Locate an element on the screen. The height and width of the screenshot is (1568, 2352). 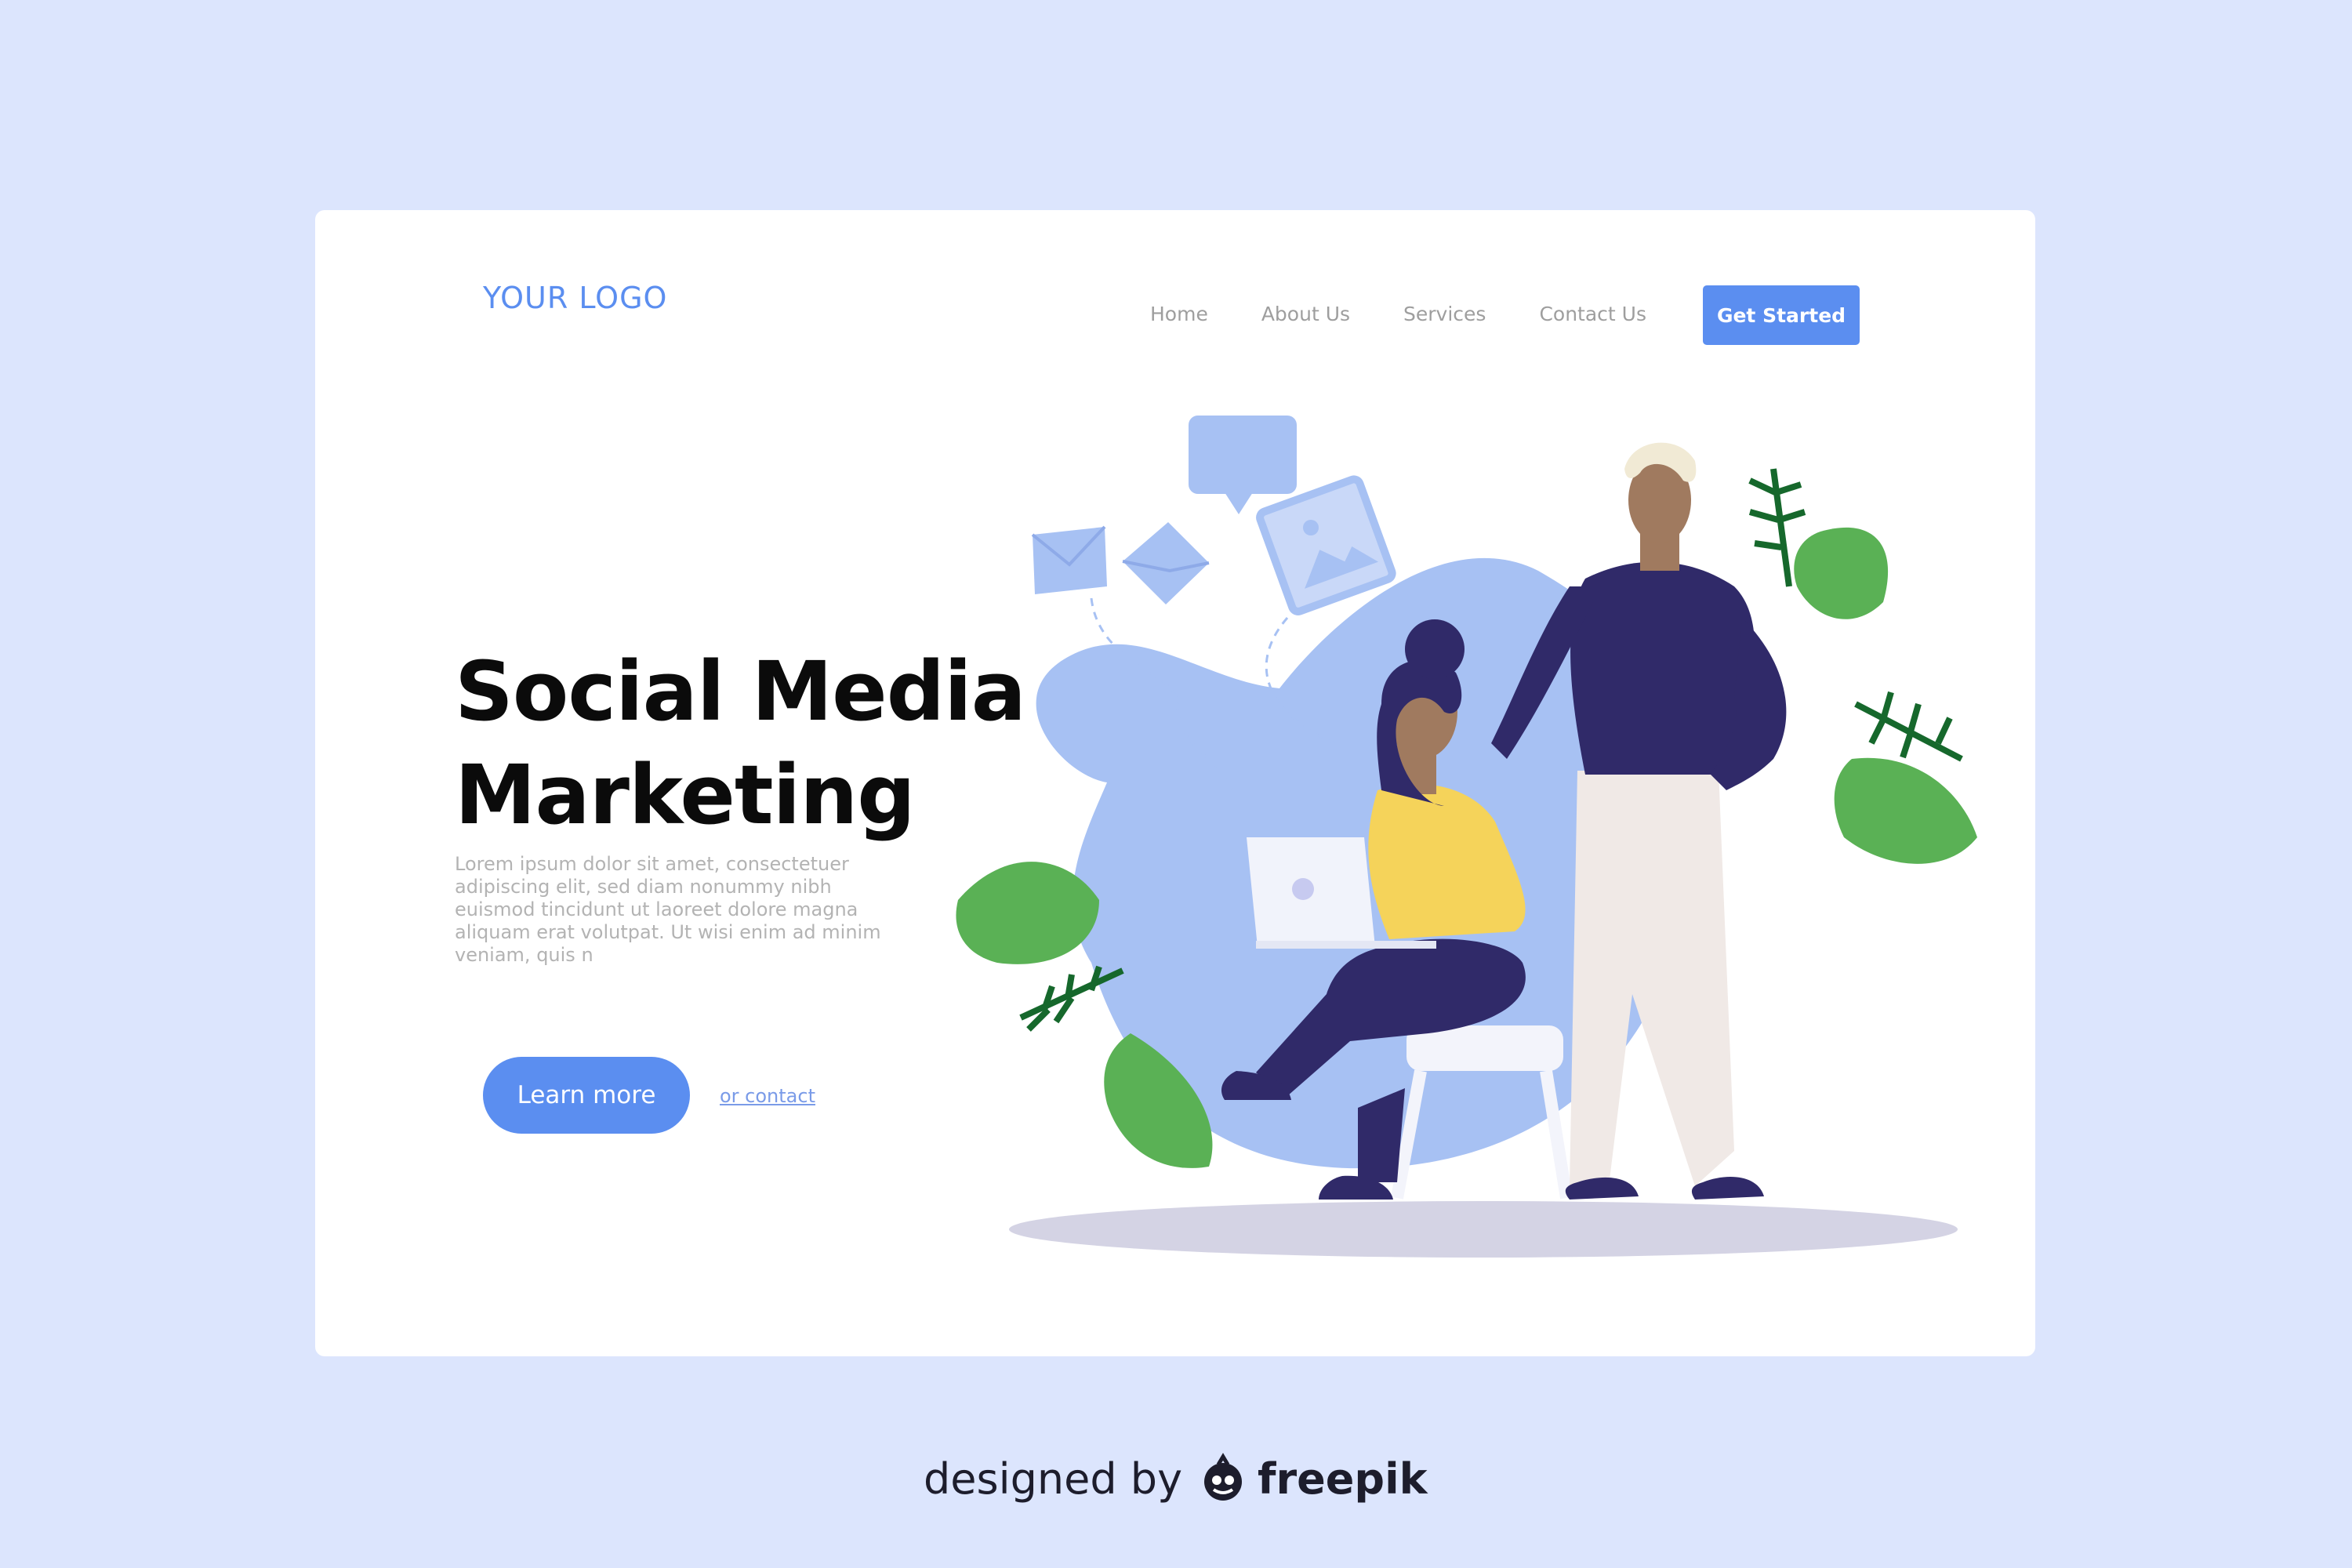
laptop-logo is located at coordinates (1303, 889).